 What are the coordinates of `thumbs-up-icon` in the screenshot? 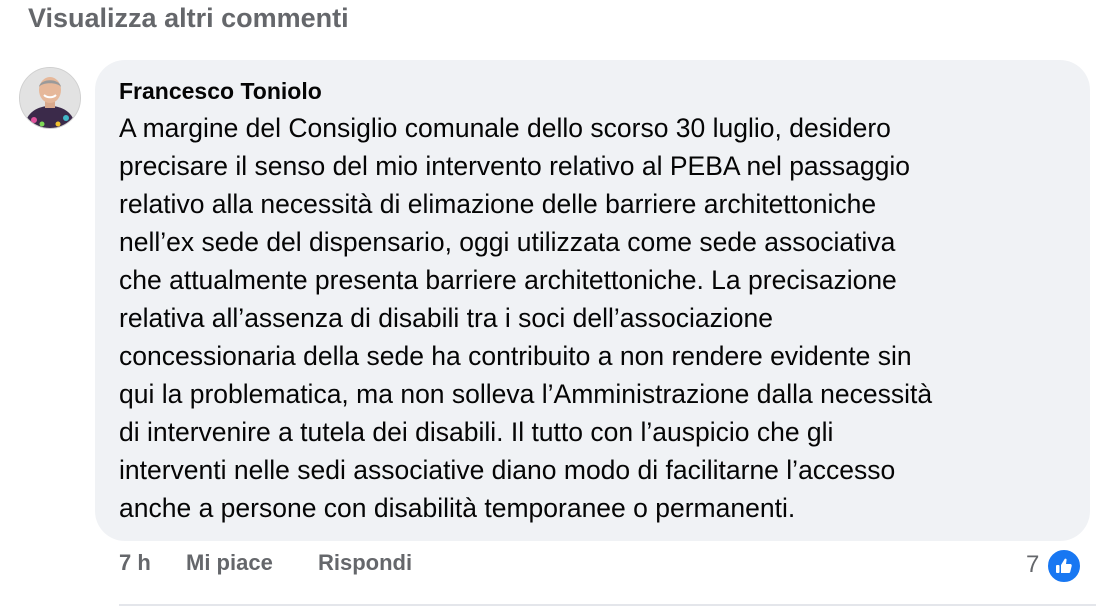 It's located at (1064, 566).